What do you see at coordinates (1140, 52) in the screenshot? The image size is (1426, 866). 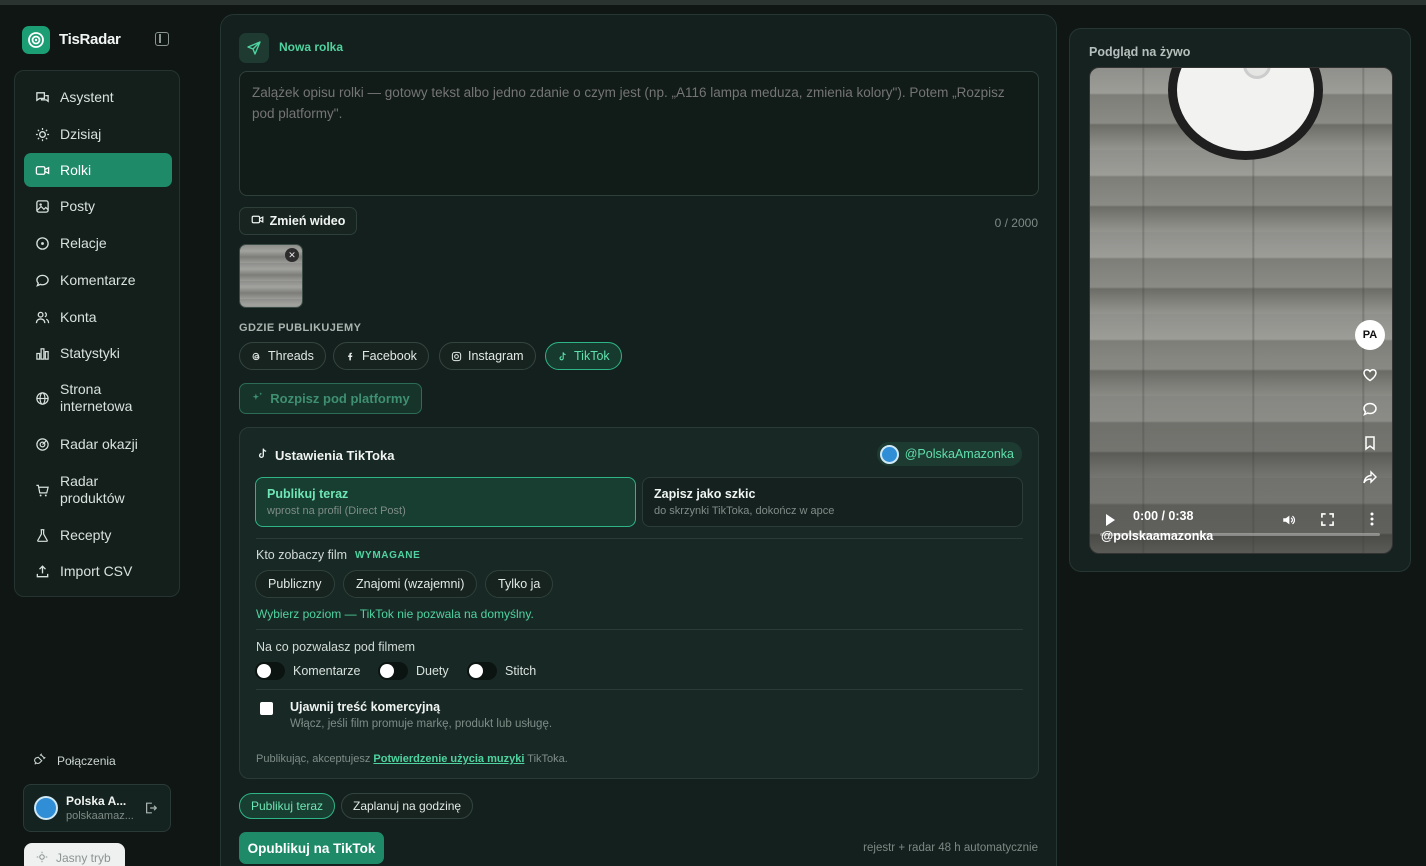 I see `preview-title: Podgląd na żywo` at bounding box center [1140, 52].